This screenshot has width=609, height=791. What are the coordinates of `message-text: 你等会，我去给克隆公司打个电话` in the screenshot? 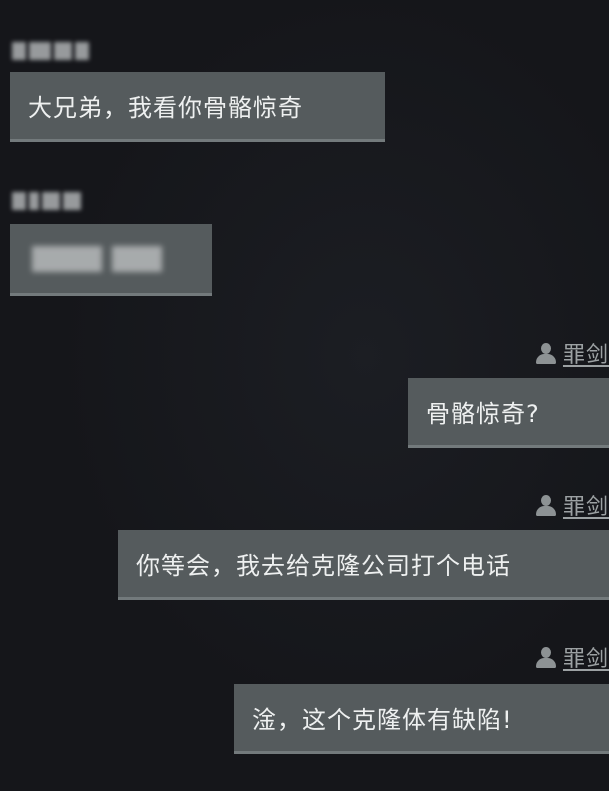 It's located at (323, 566).